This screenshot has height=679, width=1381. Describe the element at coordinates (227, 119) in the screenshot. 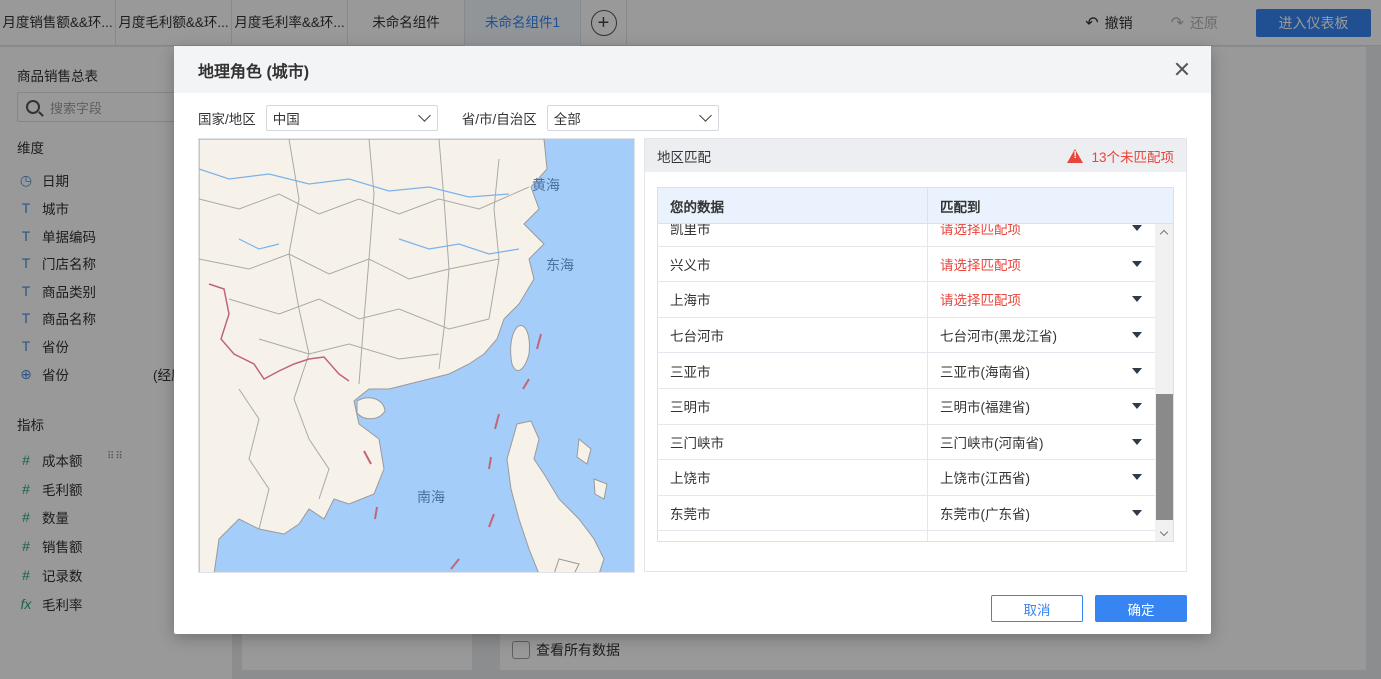

I see `country-label: 国家/地区` at that location.